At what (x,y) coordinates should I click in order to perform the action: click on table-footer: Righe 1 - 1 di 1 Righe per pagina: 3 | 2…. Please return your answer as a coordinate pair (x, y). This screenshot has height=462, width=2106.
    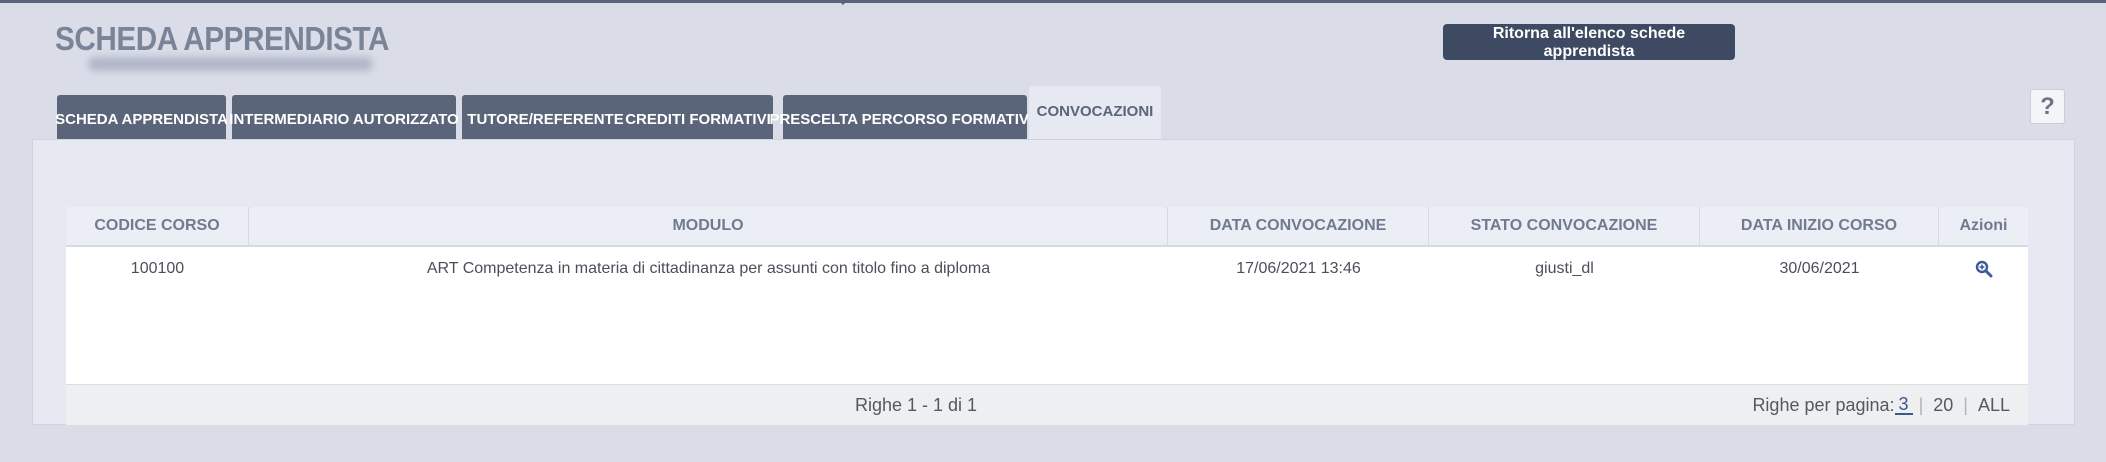
    Looking at the image, I should click on (1047, 404).